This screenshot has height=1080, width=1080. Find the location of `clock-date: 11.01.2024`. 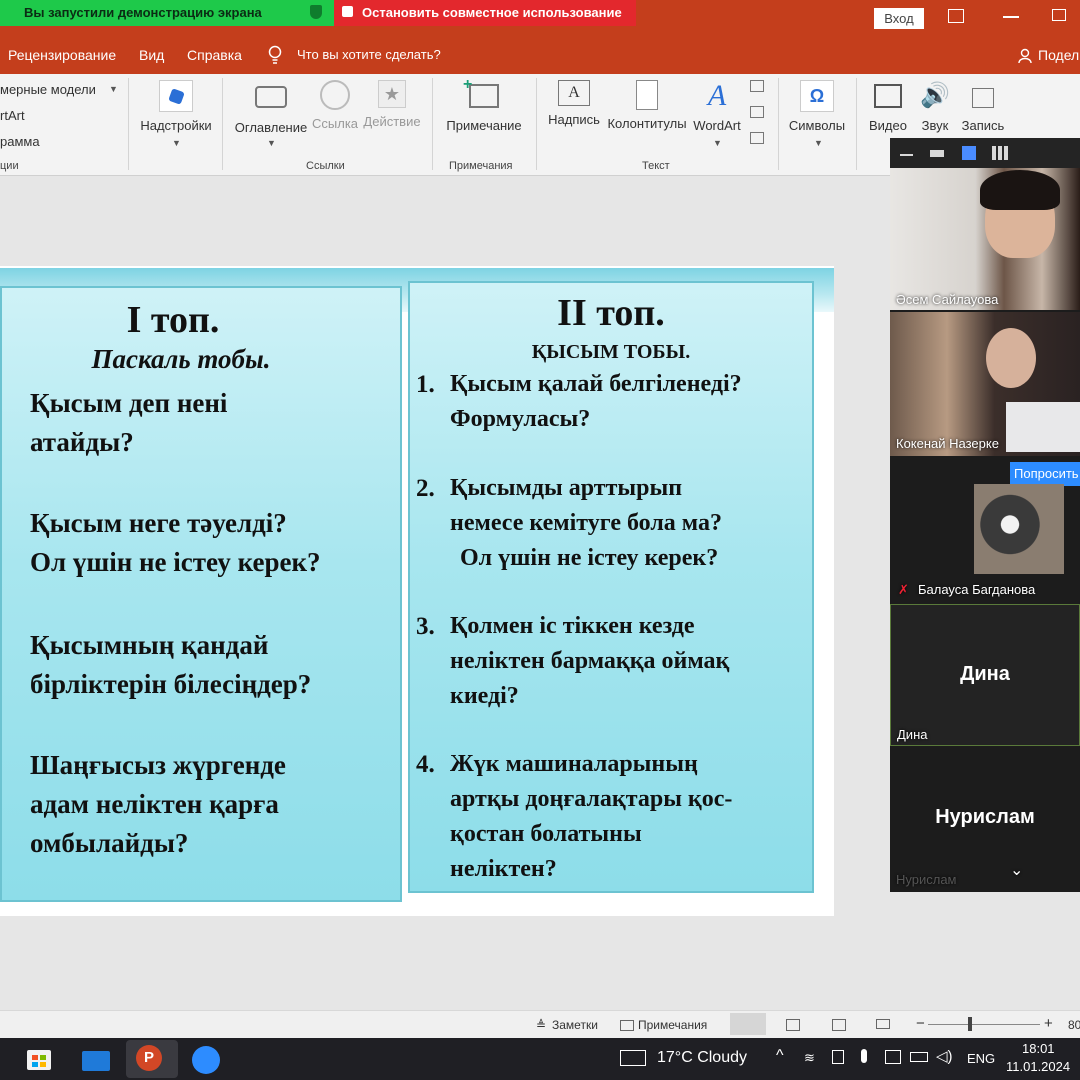

clock-date: 11.01.2024 is located at coordinates (1038, 1066).